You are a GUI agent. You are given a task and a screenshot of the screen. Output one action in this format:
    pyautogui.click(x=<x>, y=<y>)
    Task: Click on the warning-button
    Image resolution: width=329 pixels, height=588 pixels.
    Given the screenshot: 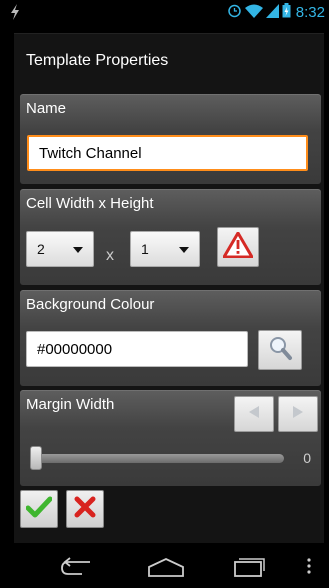 What is the action you would take?
    pyautogui.click(x=238, y=247)
    